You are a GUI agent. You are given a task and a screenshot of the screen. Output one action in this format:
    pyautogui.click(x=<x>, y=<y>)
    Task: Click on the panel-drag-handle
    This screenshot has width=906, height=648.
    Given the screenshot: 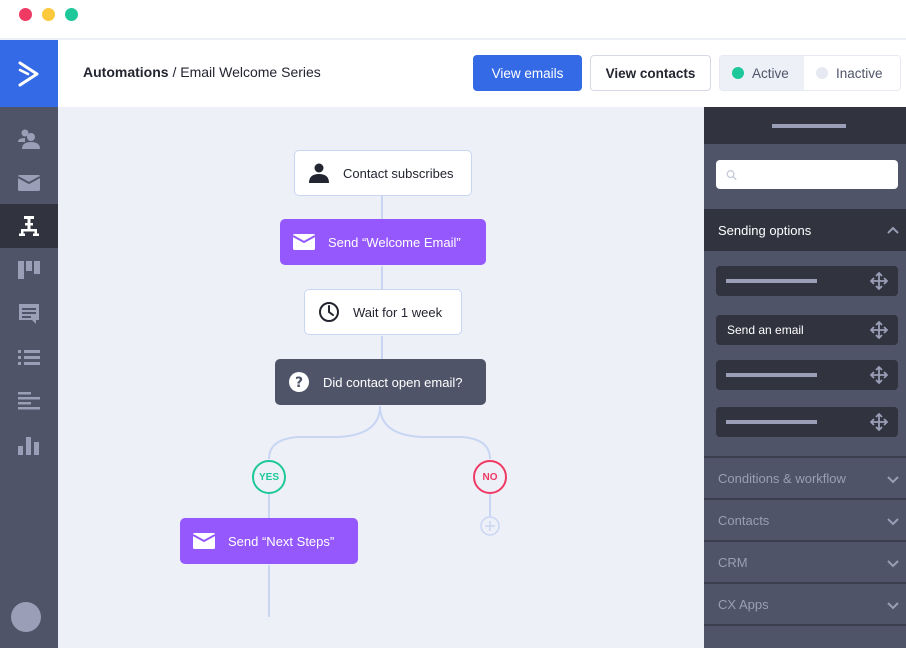 What is the action you would take?
    pyautogui.click(x=809, y=126)
    